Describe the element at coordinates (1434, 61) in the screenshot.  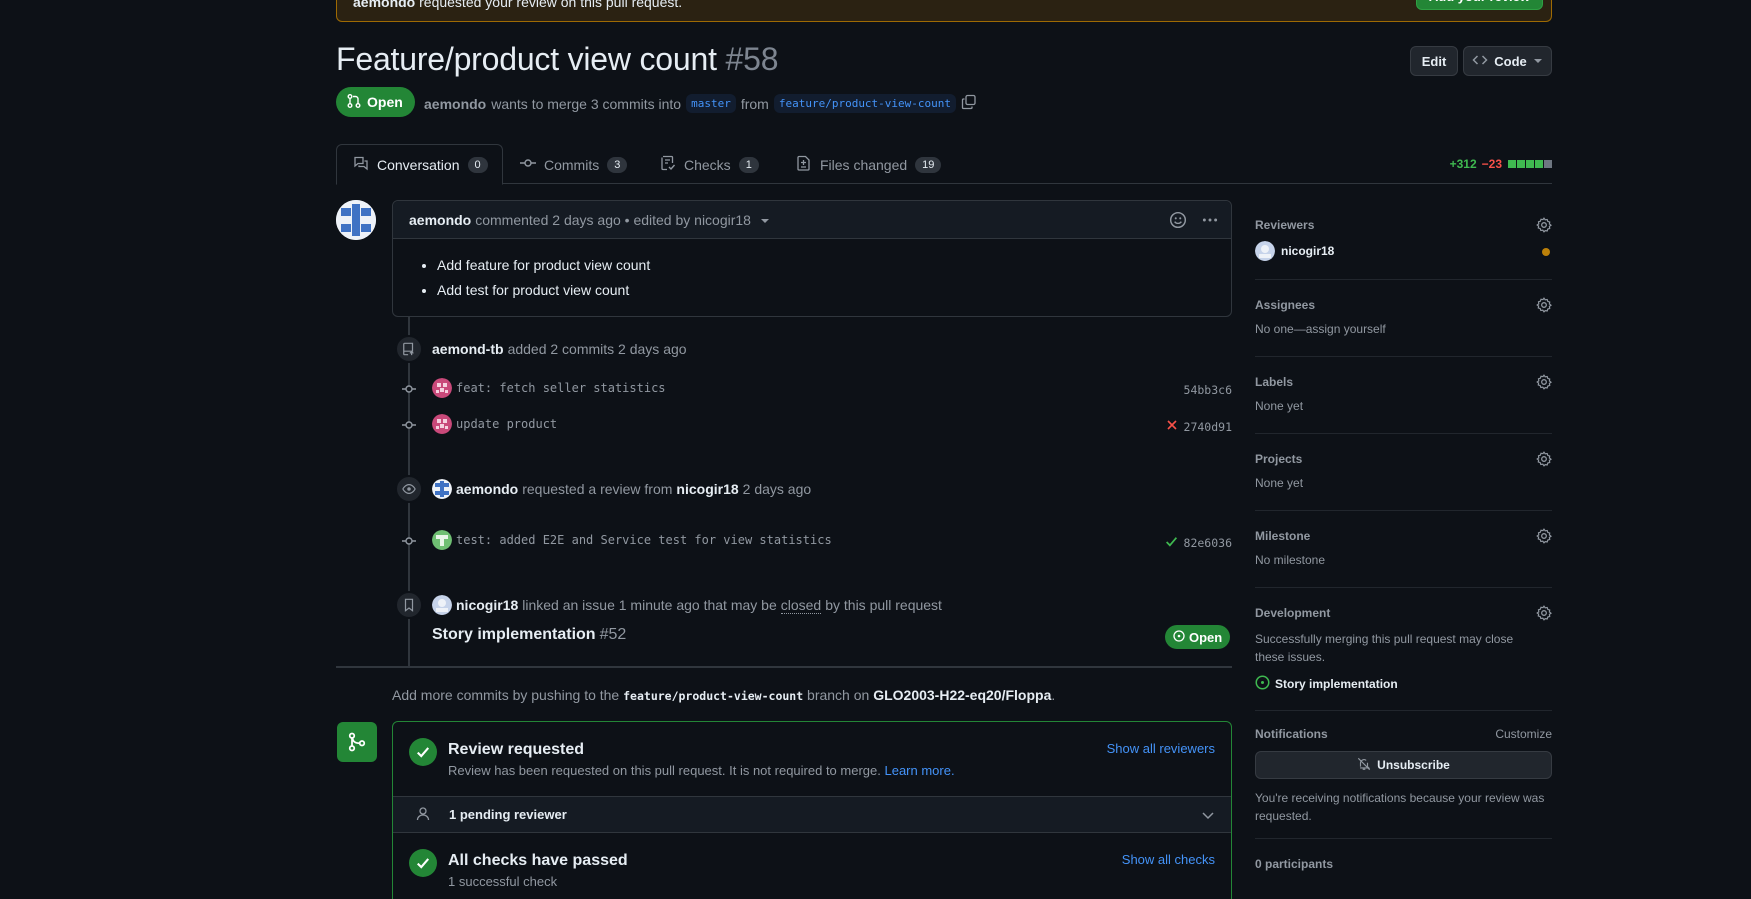
I see `edit-button: Edit` at that location.